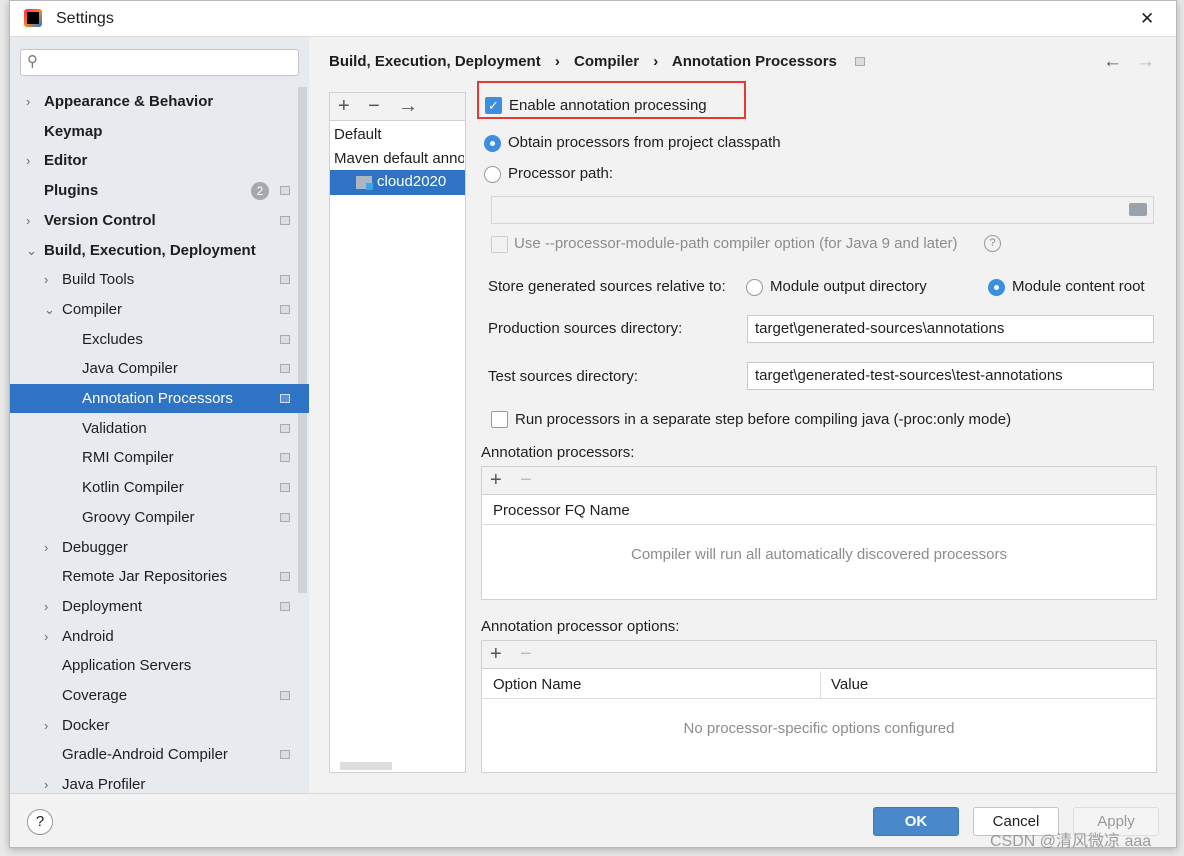 This screenshot has height=856, width=1184. I want to click on sidebar-item: Remote Jar Repositories, so click(153, 576).